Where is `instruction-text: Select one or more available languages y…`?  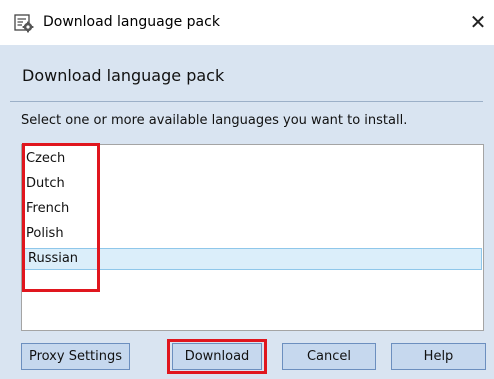
instruction-text: Select one or more available languages y… is located at coordinates (214, 120).